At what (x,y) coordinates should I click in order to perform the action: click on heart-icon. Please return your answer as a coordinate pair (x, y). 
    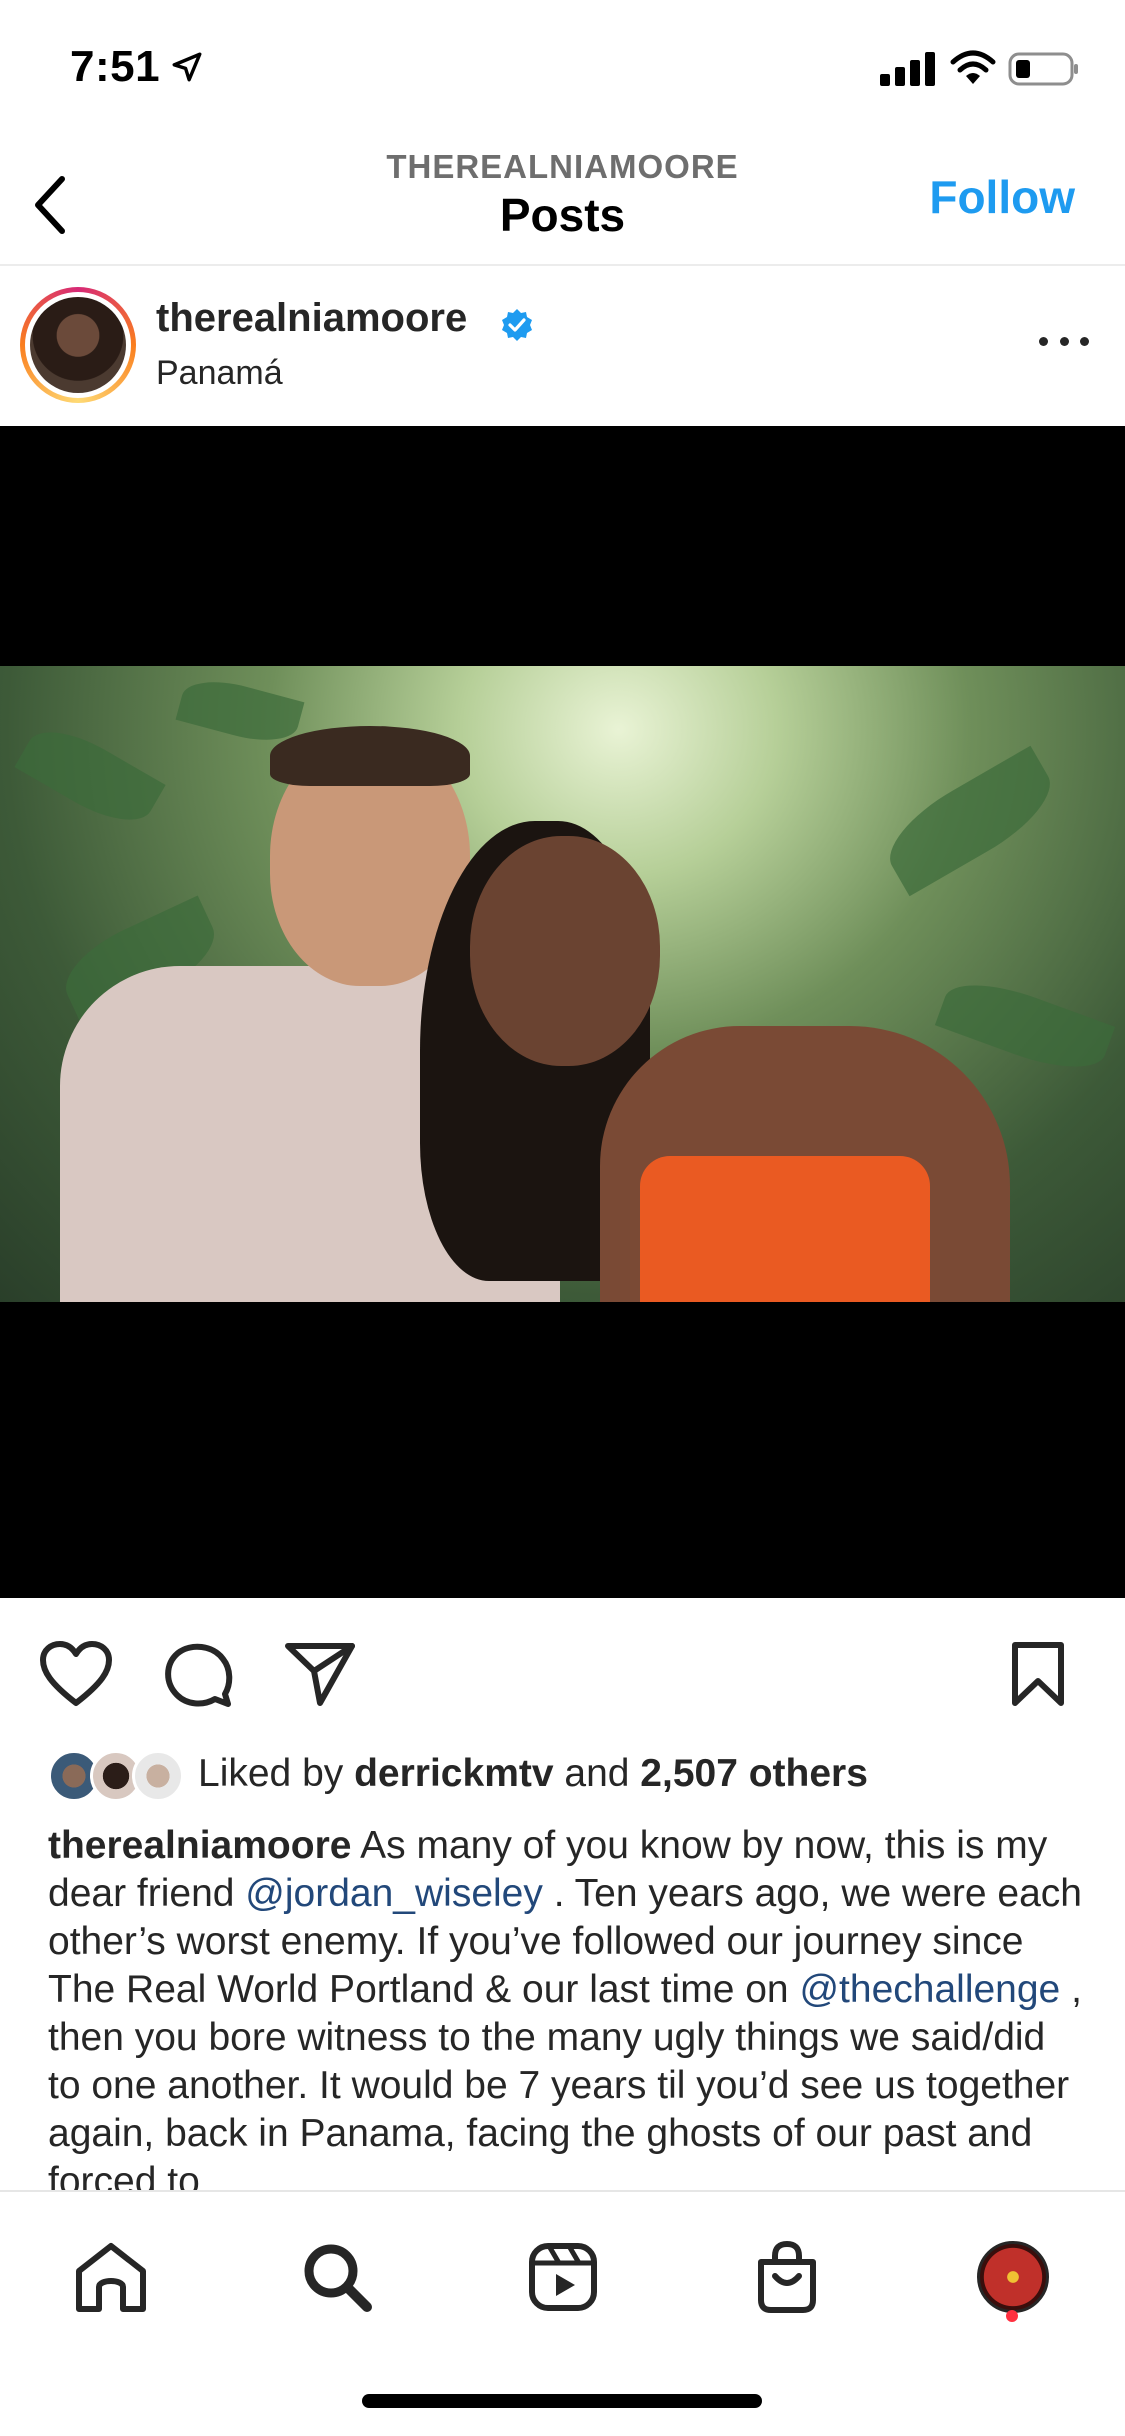
    Looking at the image, I should click on (76, 1673).